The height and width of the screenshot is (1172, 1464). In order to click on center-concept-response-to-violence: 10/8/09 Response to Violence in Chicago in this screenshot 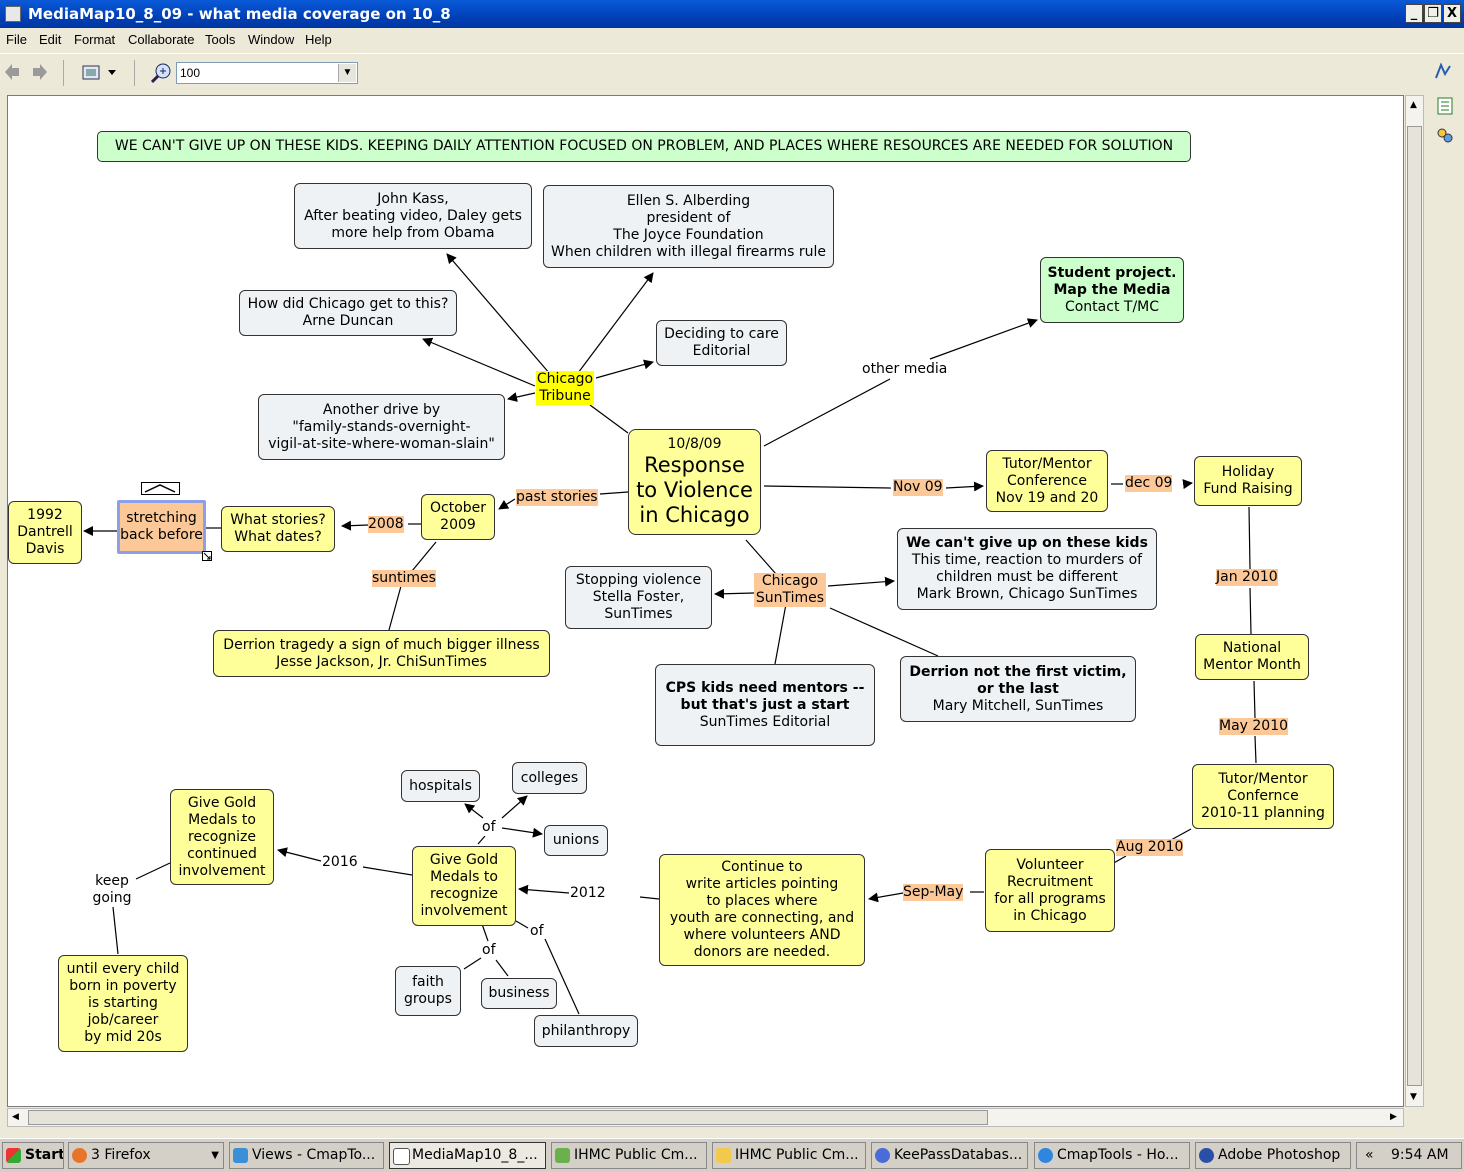, I will do `click(694, 482)`.